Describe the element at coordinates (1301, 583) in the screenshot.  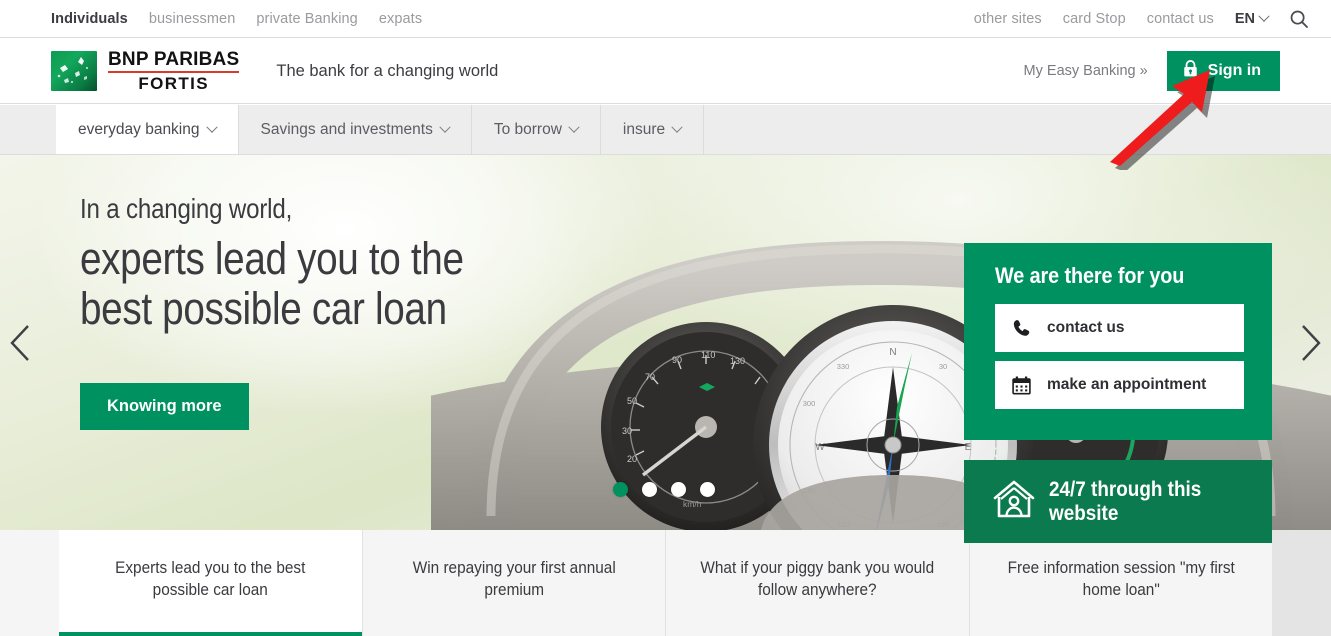
I see `cards-right-gutter` at that location.